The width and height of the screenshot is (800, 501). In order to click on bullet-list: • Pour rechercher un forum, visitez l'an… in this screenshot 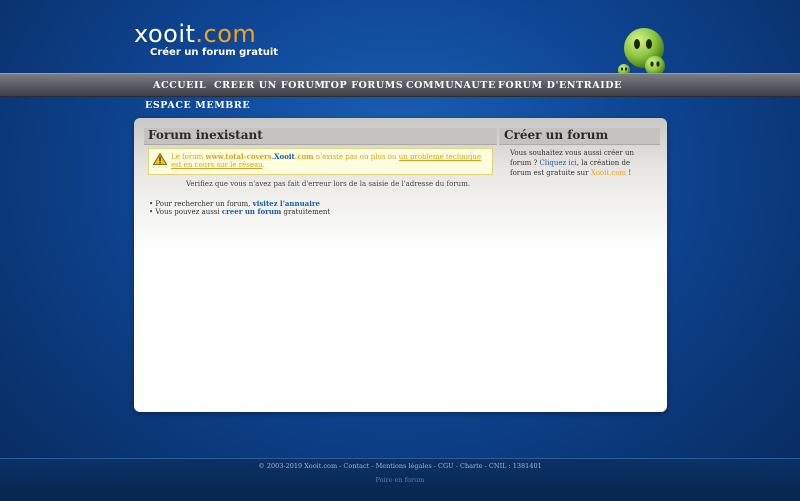, I will do `click(240, 208)`.